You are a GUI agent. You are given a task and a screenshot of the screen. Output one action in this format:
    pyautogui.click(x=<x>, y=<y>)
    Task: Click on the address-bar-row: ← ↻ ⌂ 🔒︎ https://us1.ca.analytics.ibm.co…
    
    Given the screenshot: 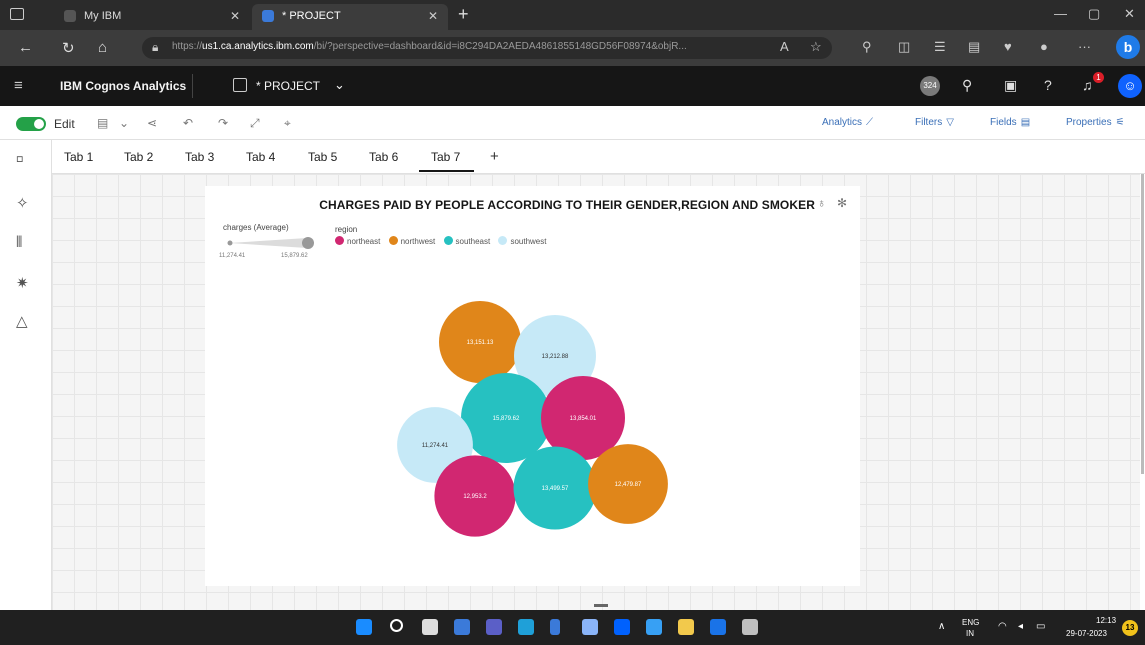 What is the action you would take?
    pyautogui.click(x=572, y=48)
    